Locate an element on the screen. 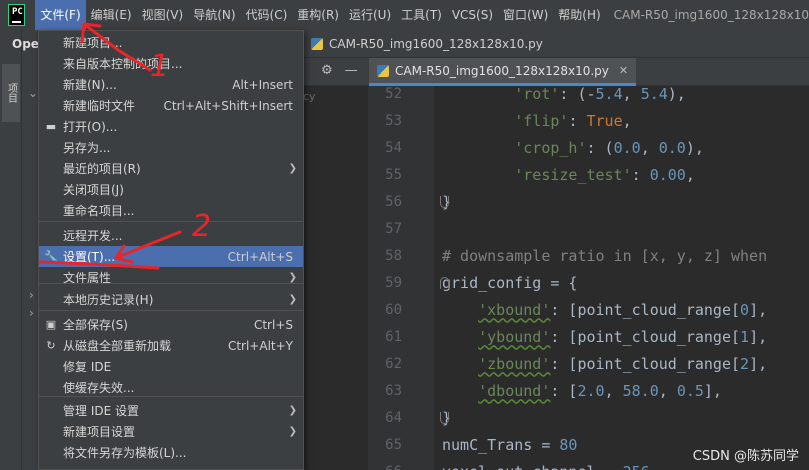 Image resolution: width=809 pixels, height=470 pixels. menu-item-6: 运行(U) is located at coordinates (370, 15).